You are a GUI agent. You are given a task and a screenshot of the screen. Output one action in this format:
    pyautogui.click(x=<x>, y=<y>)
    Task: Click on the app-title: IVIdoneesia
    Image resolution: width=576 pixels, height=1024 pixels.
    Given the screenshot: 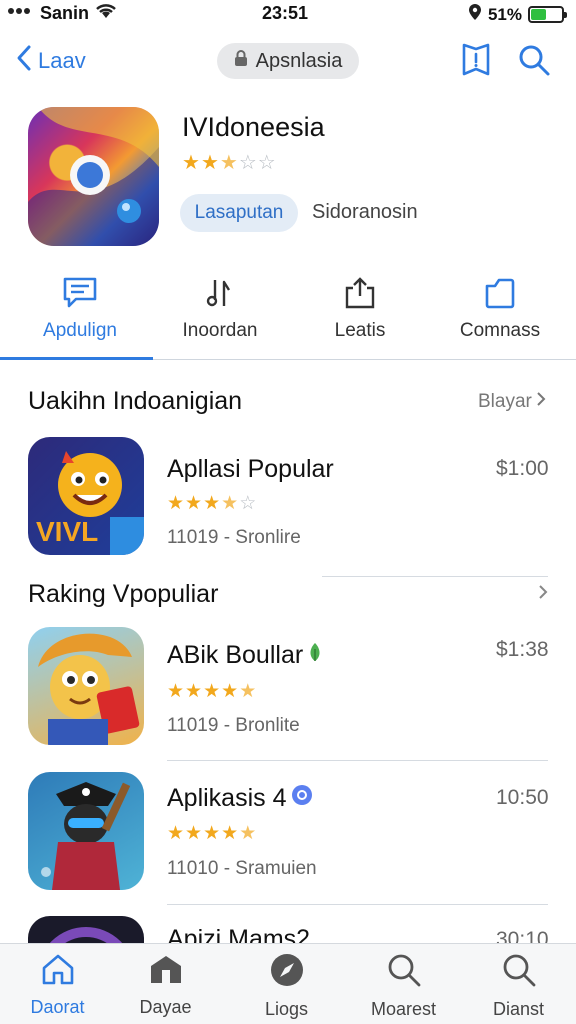 What is the action you would take?
    pyautogui.click(x=253, y=127)
    